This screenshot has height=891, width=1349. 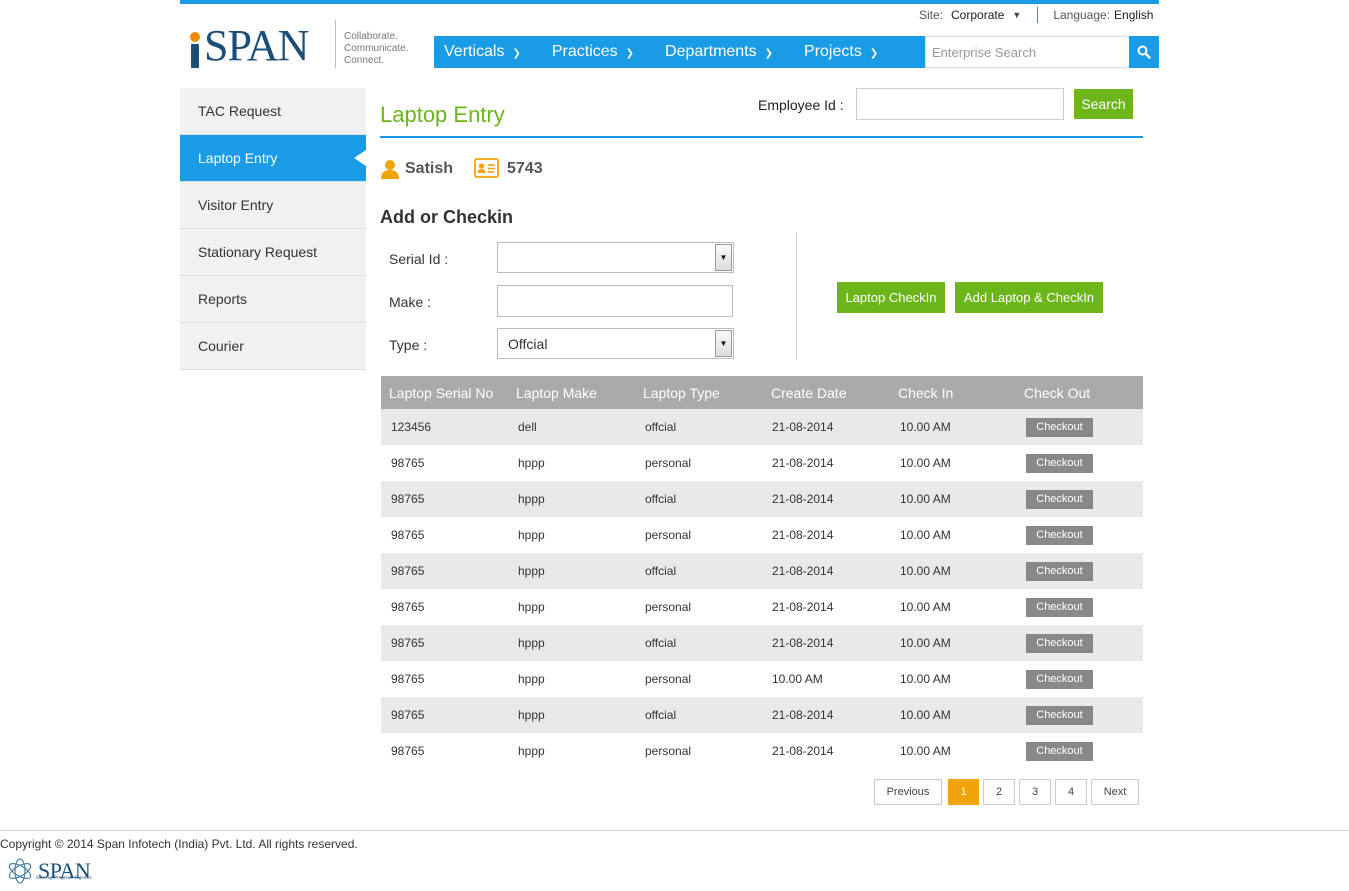 What do you see at coordinates (1144, 52) in the screenshot?
I see `enterprise-search-button` at bounding box center [1144, 52].